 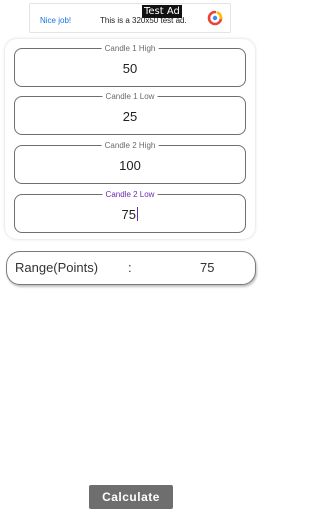 I want to click on candle-2-high-field: Candle 2 High 100, so click(x=130, y=162).